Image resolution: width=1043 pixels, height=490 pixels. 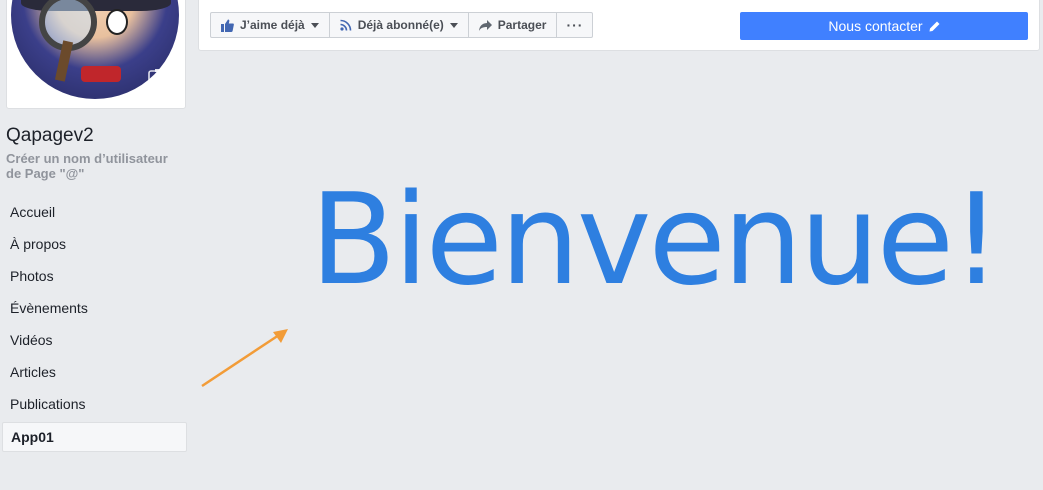 I want to click on contact-us-button: Nous contacter, so click(x=884, y=26).